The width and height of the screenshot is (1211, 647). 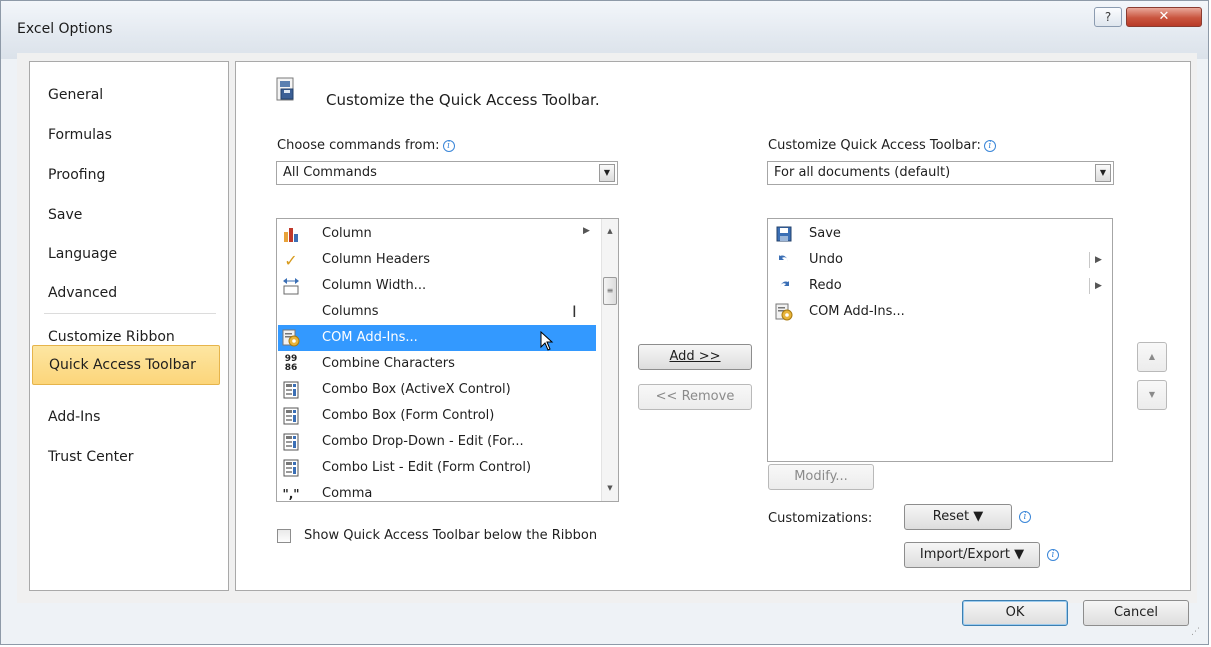 I want to click on list-item-label: Column, so click(x=347, y=233).